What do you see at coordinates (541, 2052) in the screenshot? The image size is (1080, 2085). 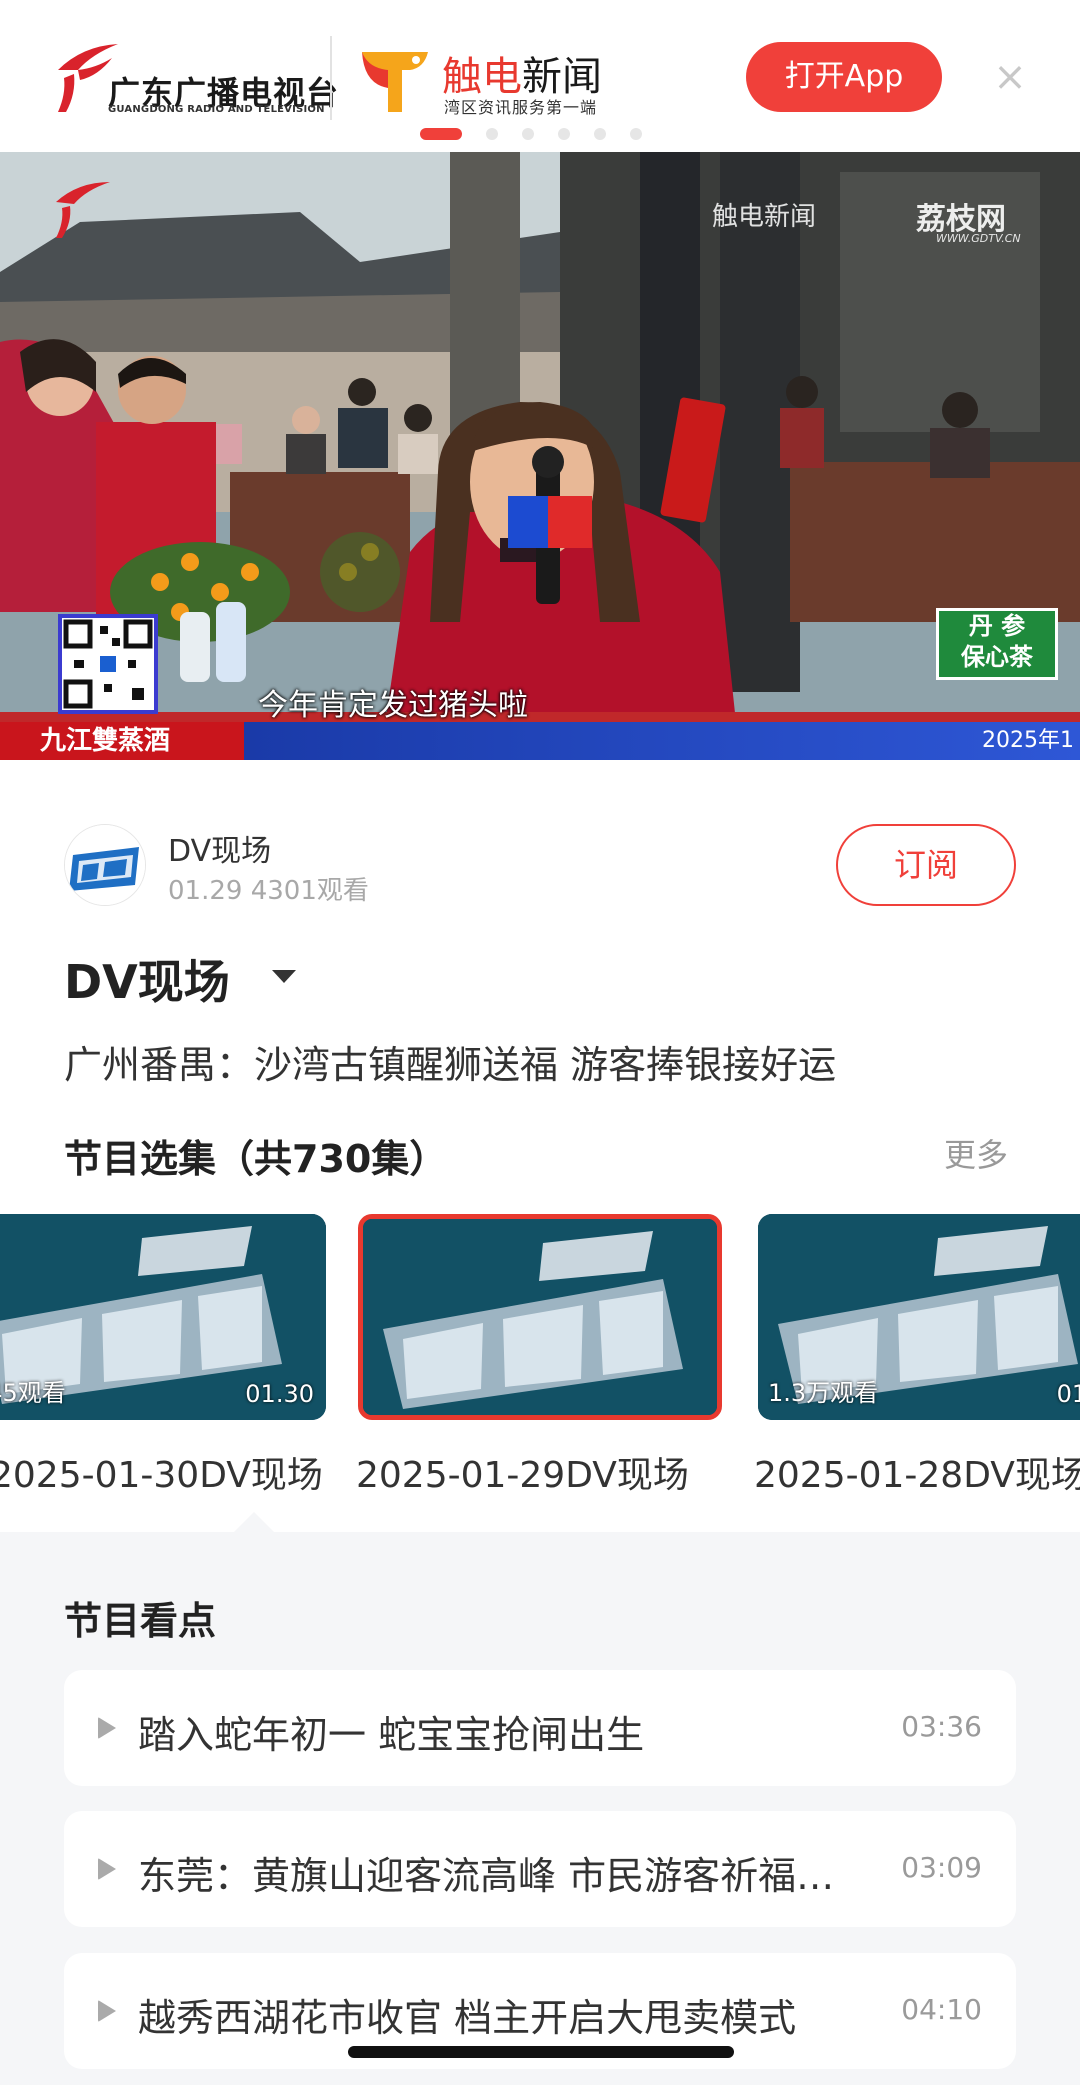 I see `home-indicator` at bounding box center [541, 2052].